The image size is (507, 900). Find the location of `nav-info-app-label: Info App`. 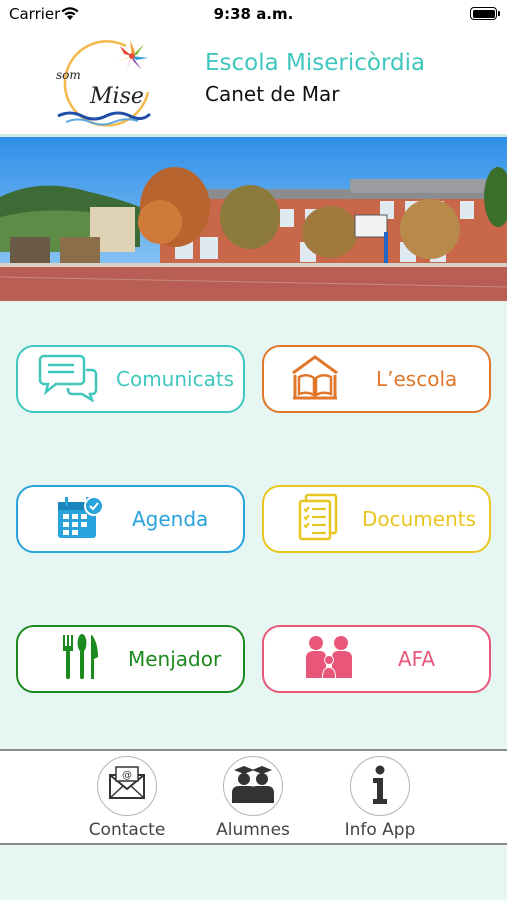

nav-info-app-label: Info App is located at coordinates (380, 830).